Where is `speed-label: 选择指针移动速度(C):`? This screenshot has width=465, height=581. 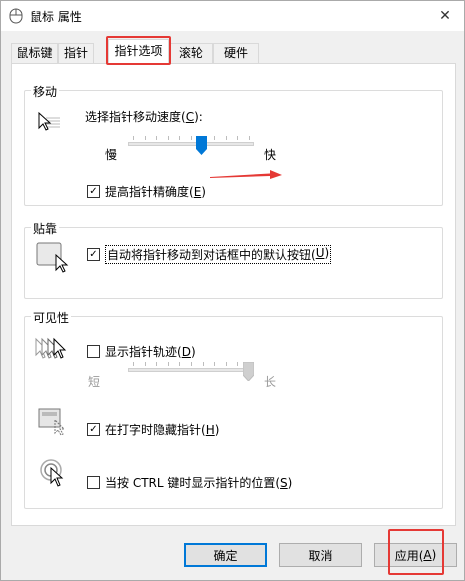
speed-label: 选择指针移动速度(C): is located at coordinates (144, 116).